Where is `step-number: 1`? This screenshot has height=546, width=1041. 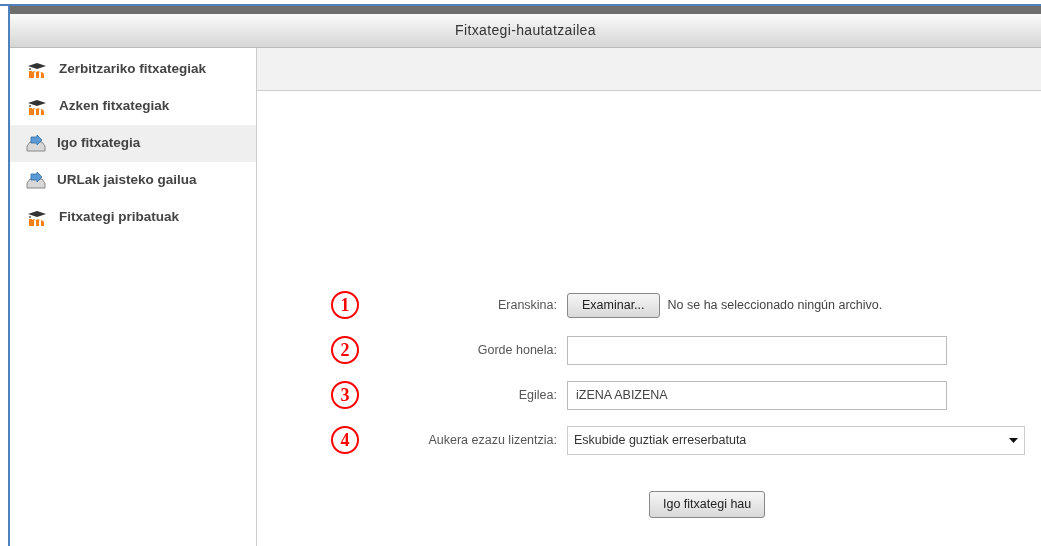 step-number: 1 is located at coordinates (345, 305).